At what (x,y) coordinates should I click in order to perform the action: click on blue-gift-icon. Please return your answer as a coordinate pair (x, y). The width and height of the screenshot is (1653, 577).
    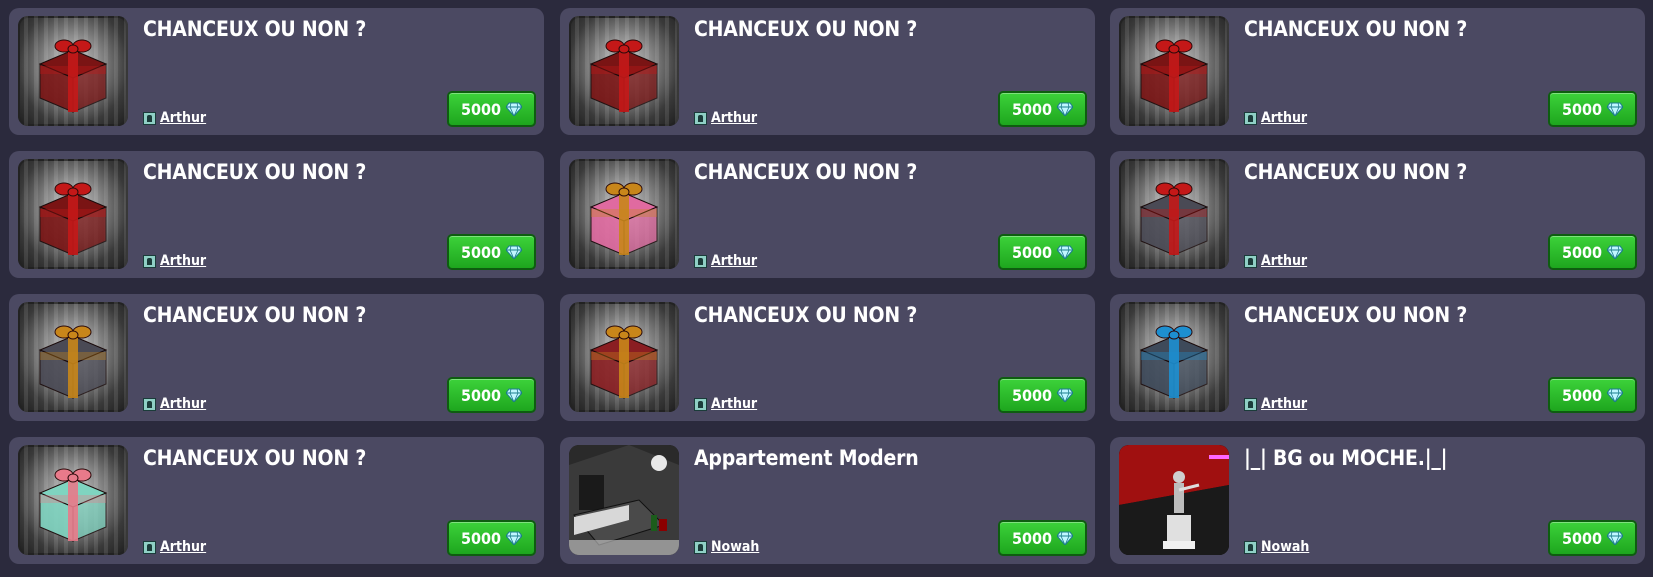
    Looking at the image, I should click on (1174, 357).